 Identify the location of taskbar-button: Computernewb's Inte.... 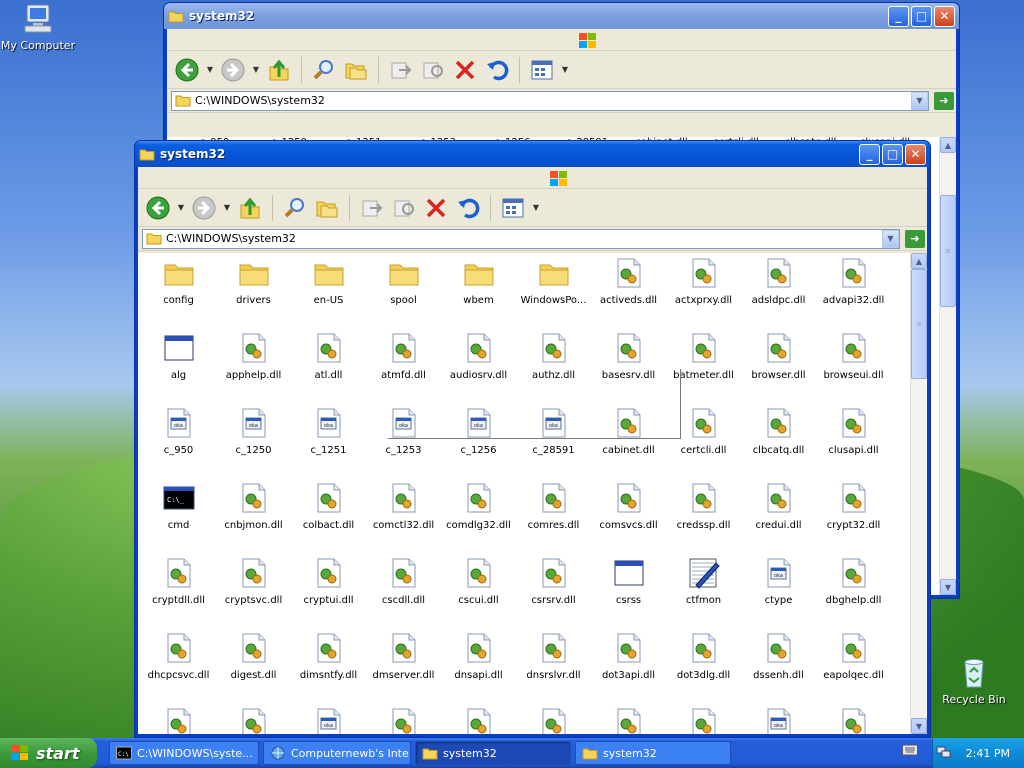
(337, 753).